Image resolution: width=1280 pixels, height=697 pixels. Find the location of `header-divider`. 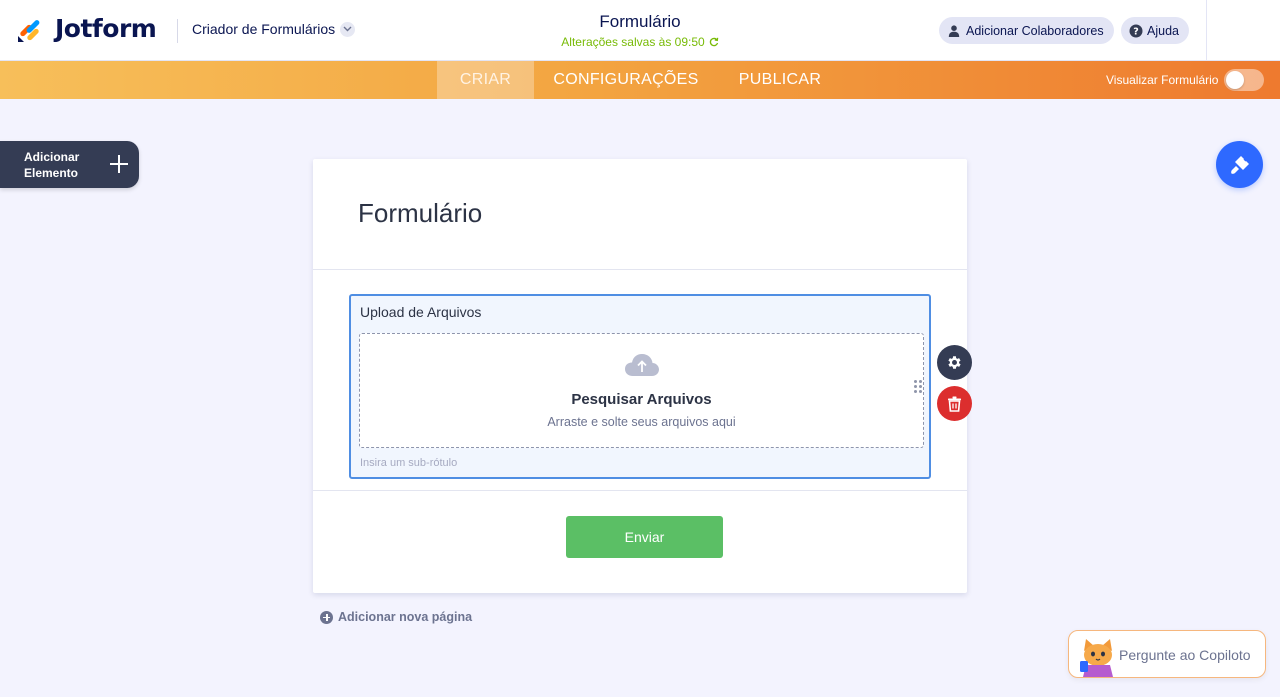

header-divider is located at coordinates (177, 31).